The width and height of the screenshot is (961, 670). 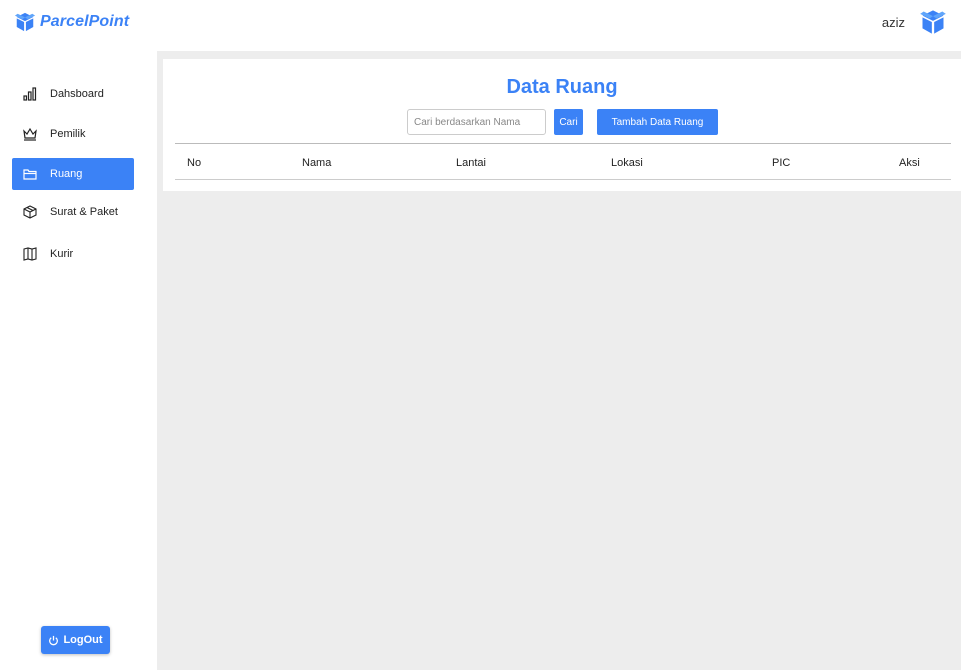 I want to click on add-room-button: Tambah Data Ruang, so click(x=657, y=122).